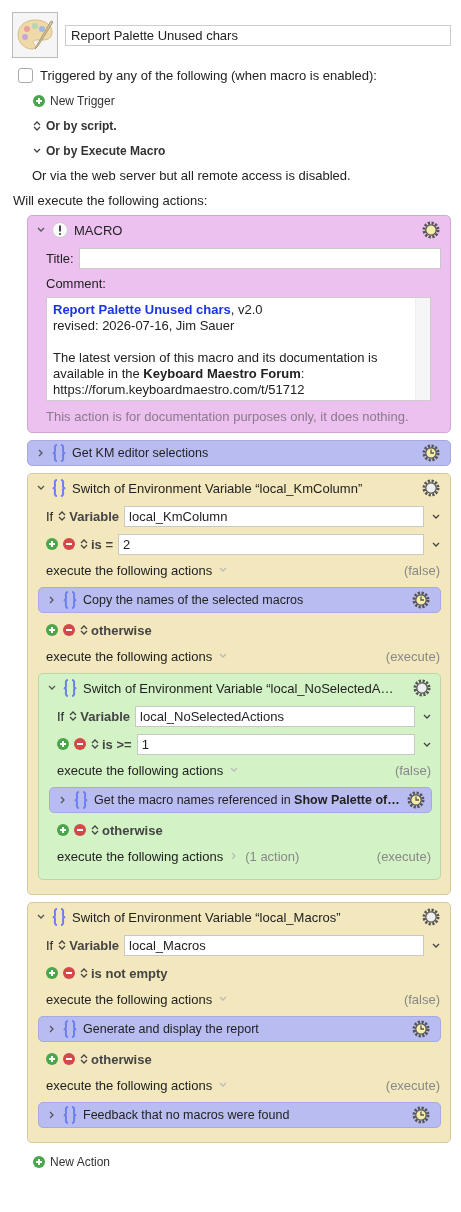  What do you see at coordinates (274, 945) in the screenshot?
I see `variable-field: local_Macros` at bounding box center [274, 945].